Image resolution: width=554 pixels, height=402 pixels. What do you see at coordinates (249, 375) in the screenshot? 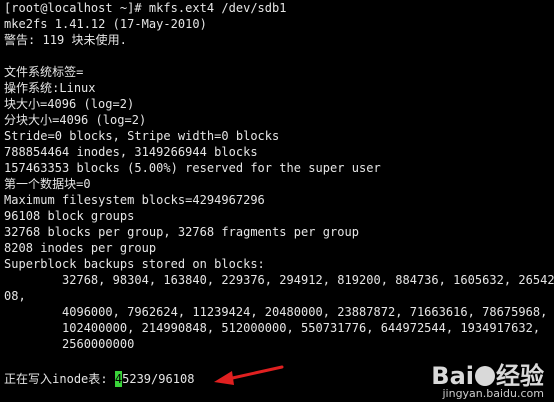
I see `red-arrow-annotation` at bounding box center [249, 375].